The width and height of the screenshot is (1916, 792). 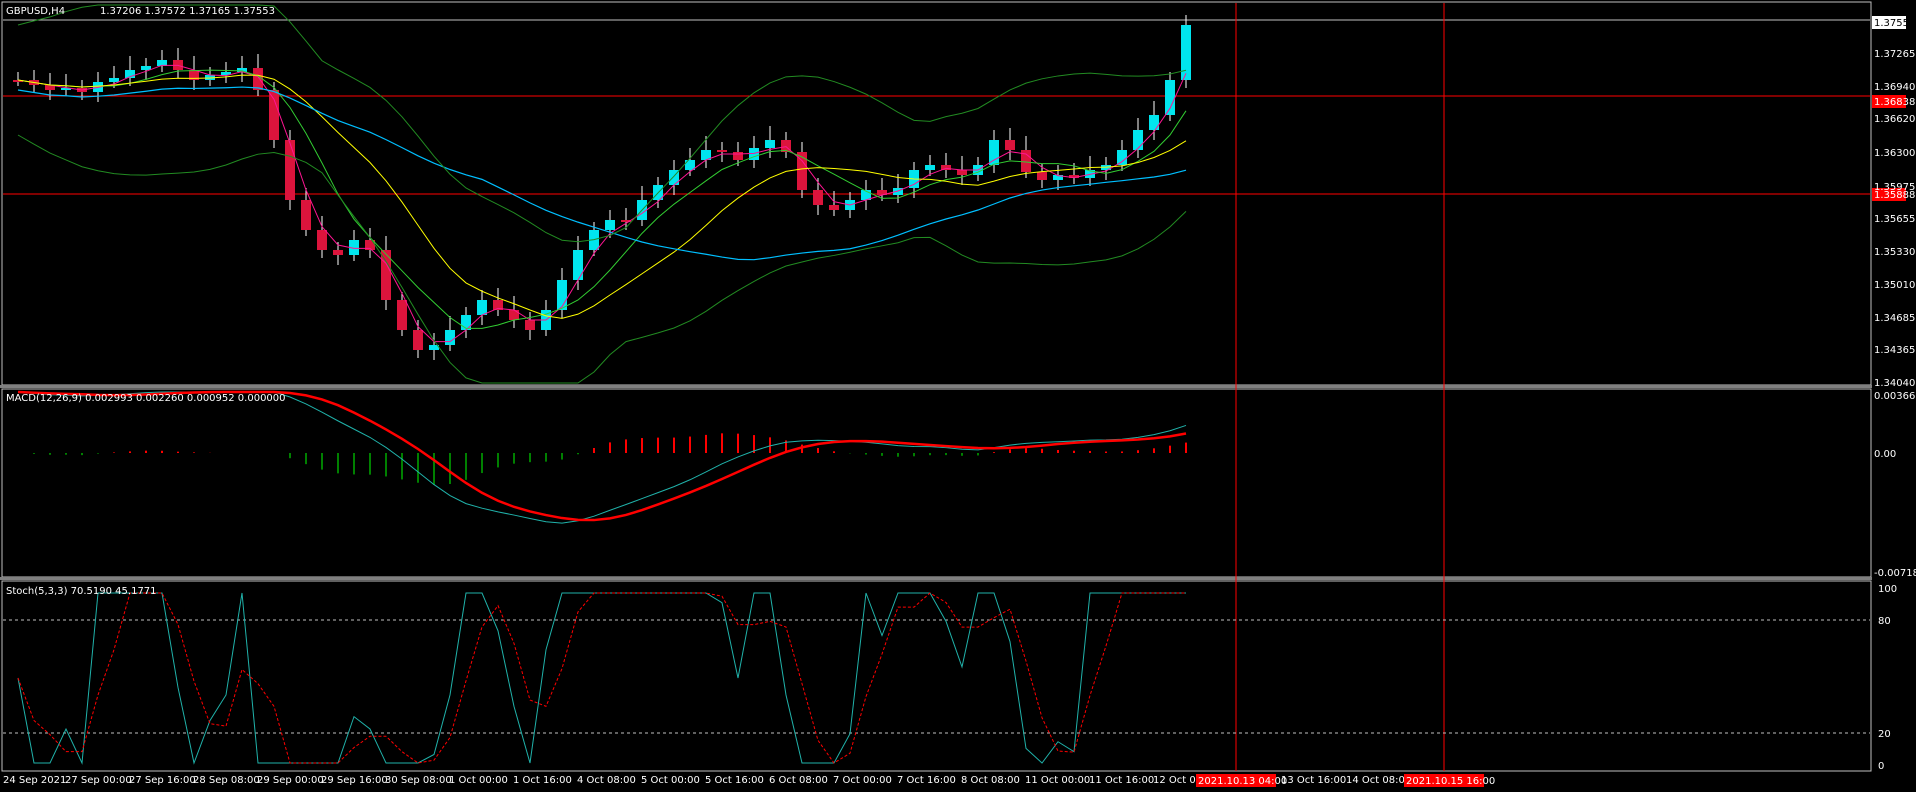 I want to click on time-label: 29 Sep 00:00, so click(x=290, y=780).